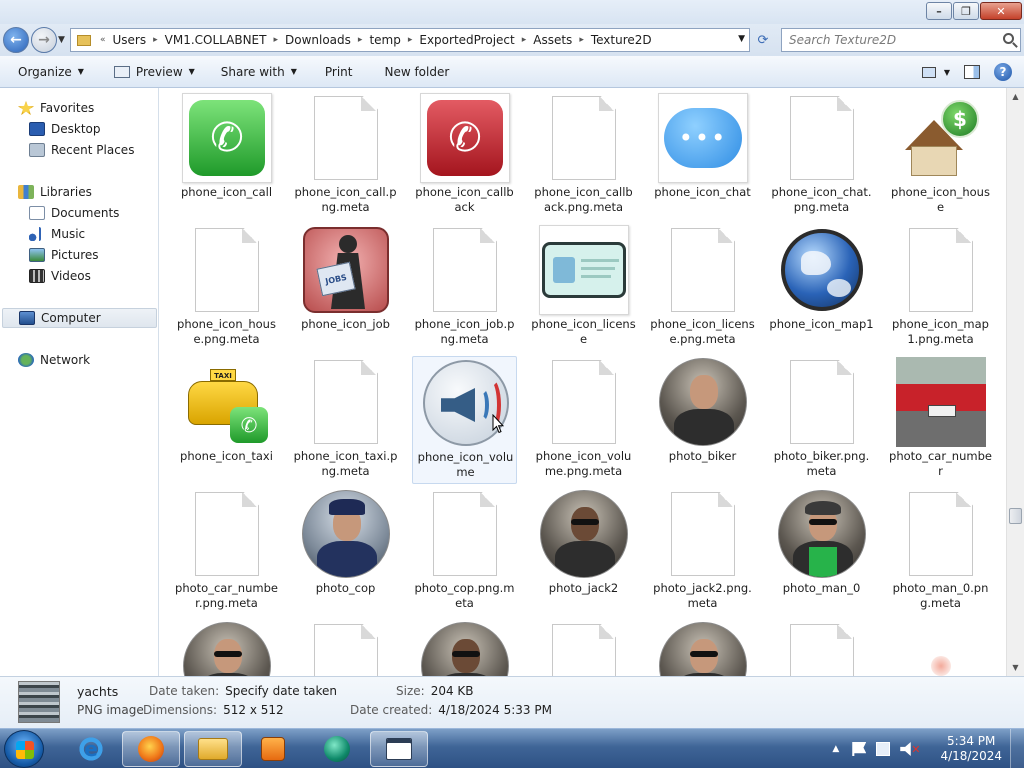  I want to click on taskbar-internet-explorer: e, so click(91, 749).